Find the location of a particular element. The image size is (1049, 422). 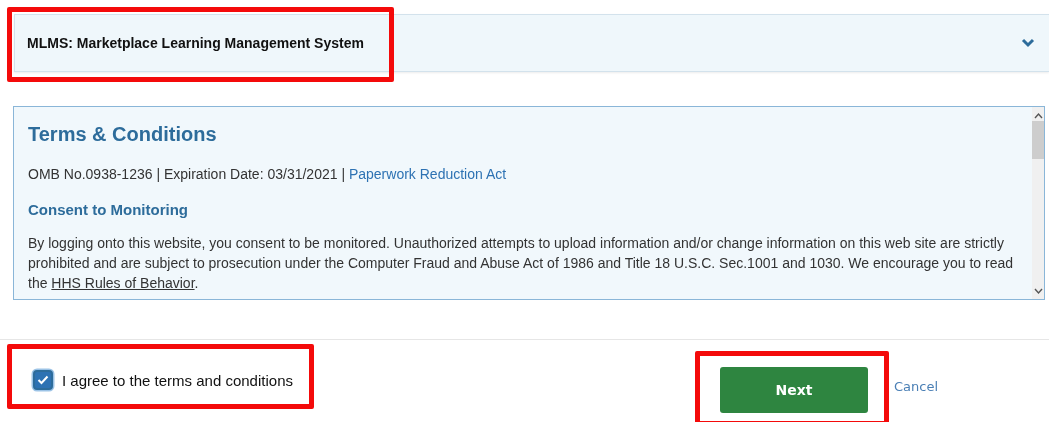

agree-label: I agree to the terms and conditions is located at coordinates (177, 380).